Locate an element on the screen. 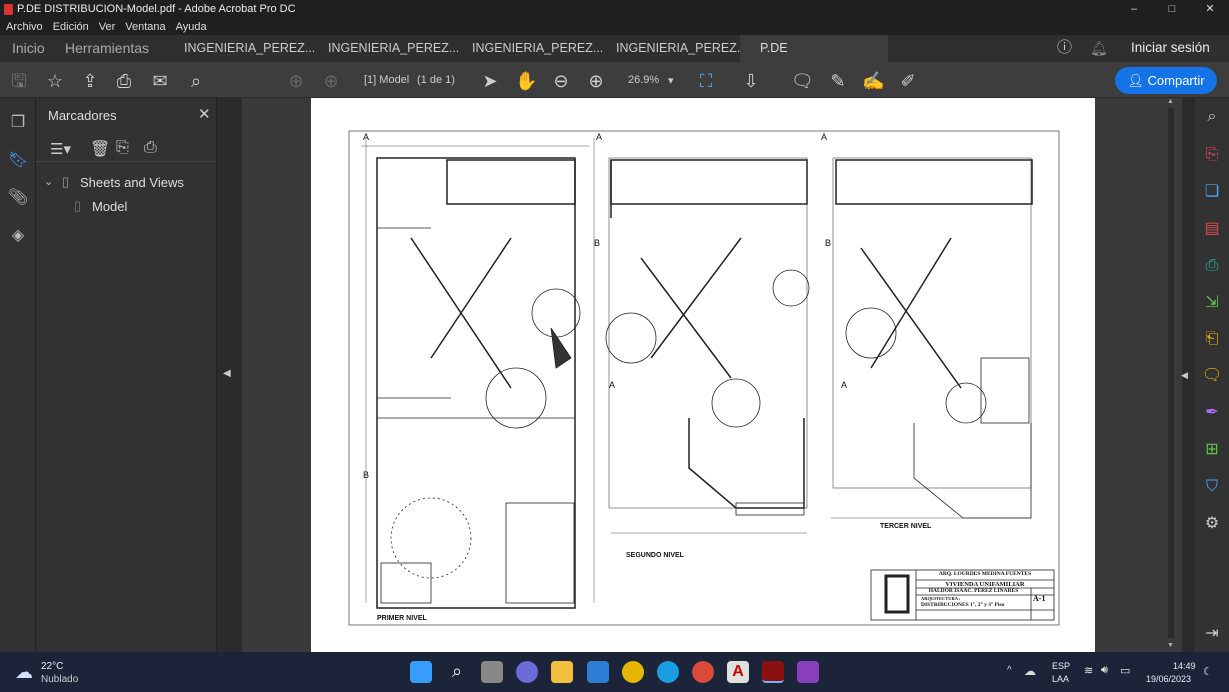 The image size is (1229, 692). search-icon: ⌕ is located at coordinates (196, 81).